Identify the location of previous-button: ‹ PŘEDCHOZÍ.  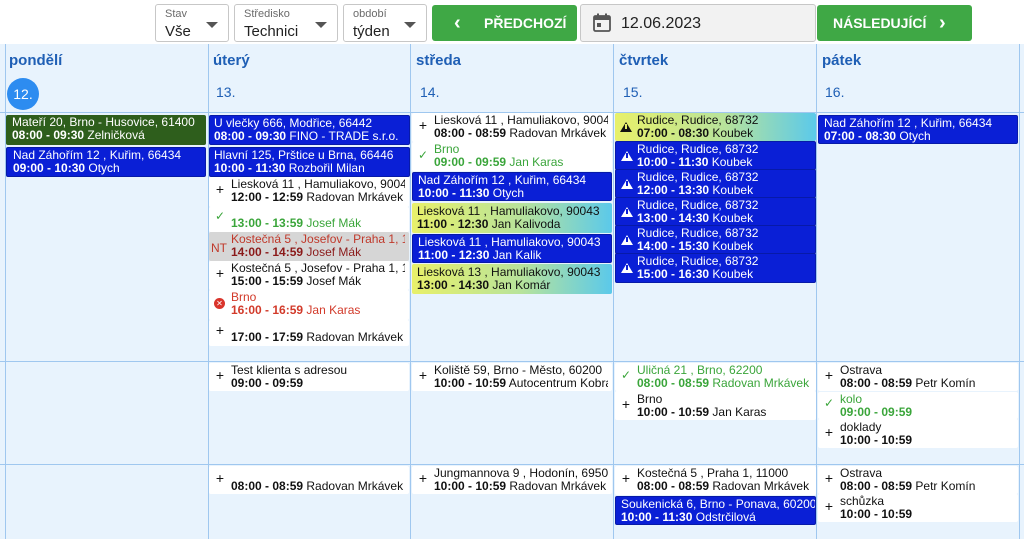
(504, 23).